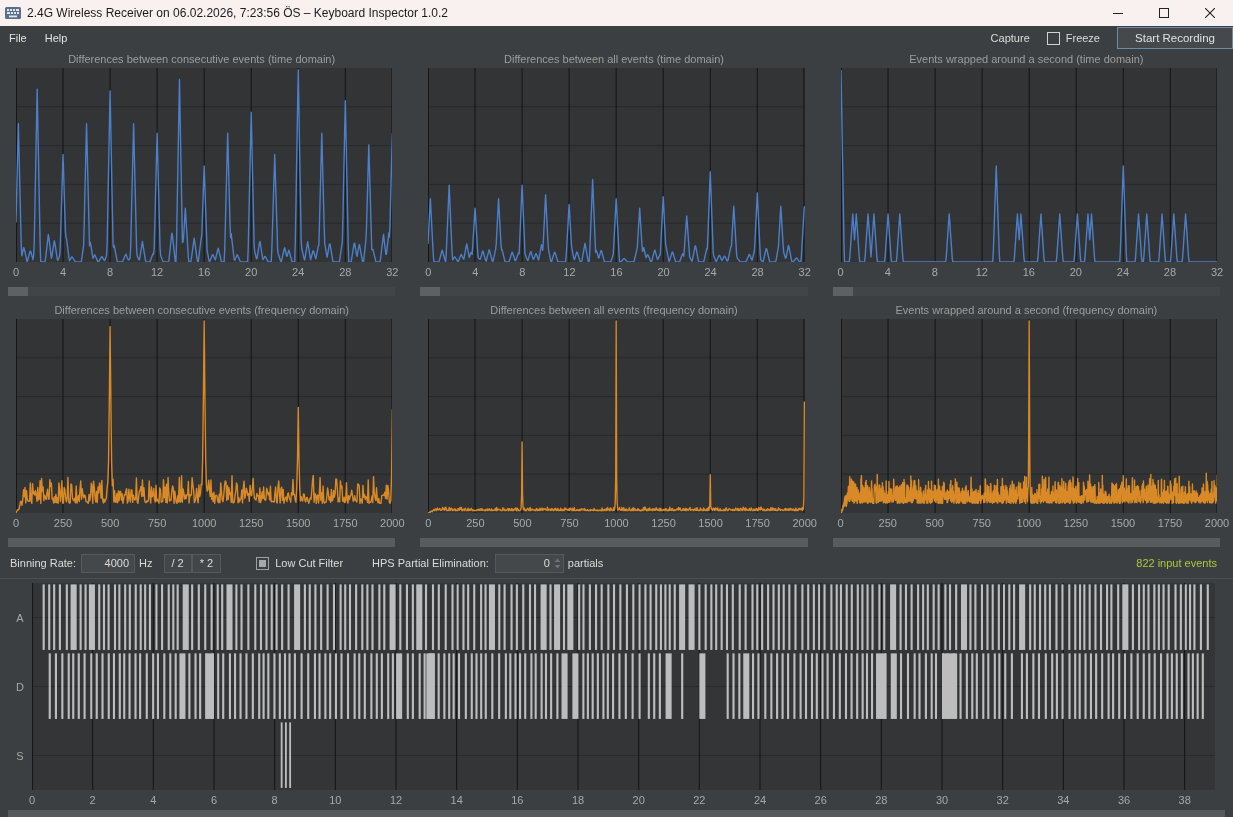 The image size is (1233, 817). What do you see at coordinates (201, 310) in the screenshot?
I see `chart-title: Differences between consecutive events (frequency domain)` at bounding box center [201, 310].